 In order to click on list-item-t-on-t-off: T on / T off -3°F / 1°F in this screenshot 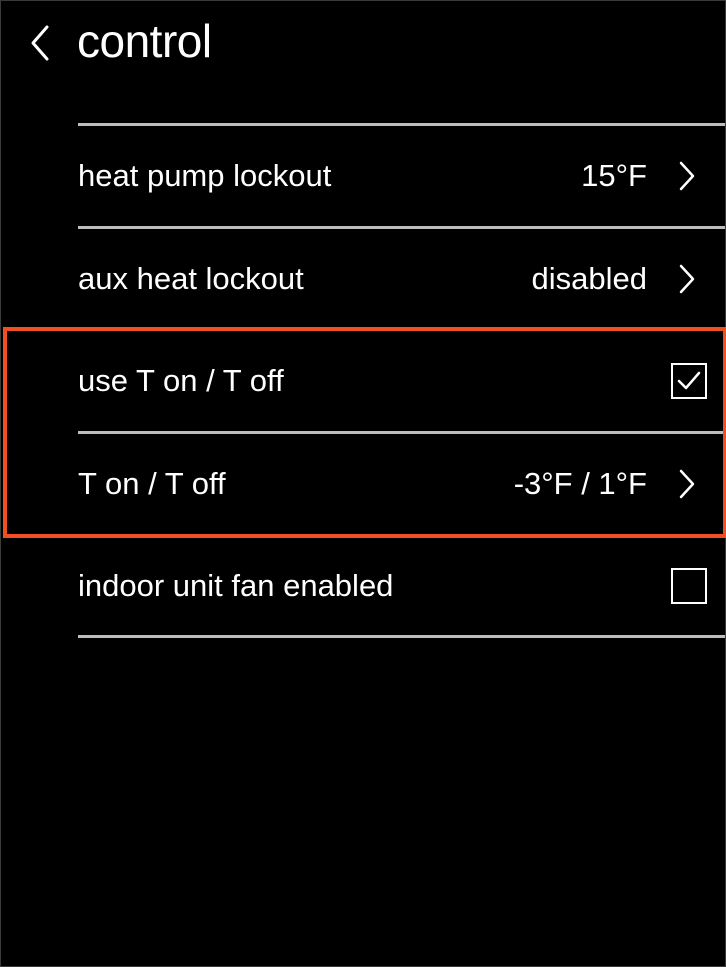, I will do `click(363, 484)`.